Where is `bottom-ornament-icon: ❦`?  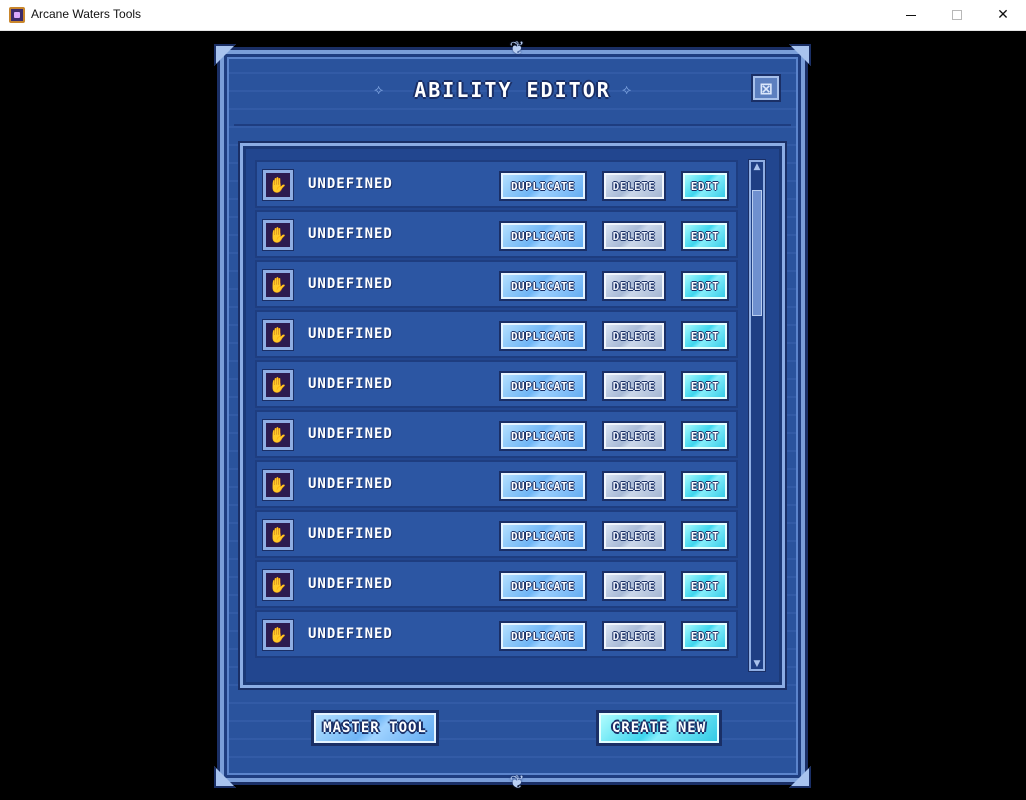 bottom-ornament-icon: ❦ is located at coordinates (517, 782).